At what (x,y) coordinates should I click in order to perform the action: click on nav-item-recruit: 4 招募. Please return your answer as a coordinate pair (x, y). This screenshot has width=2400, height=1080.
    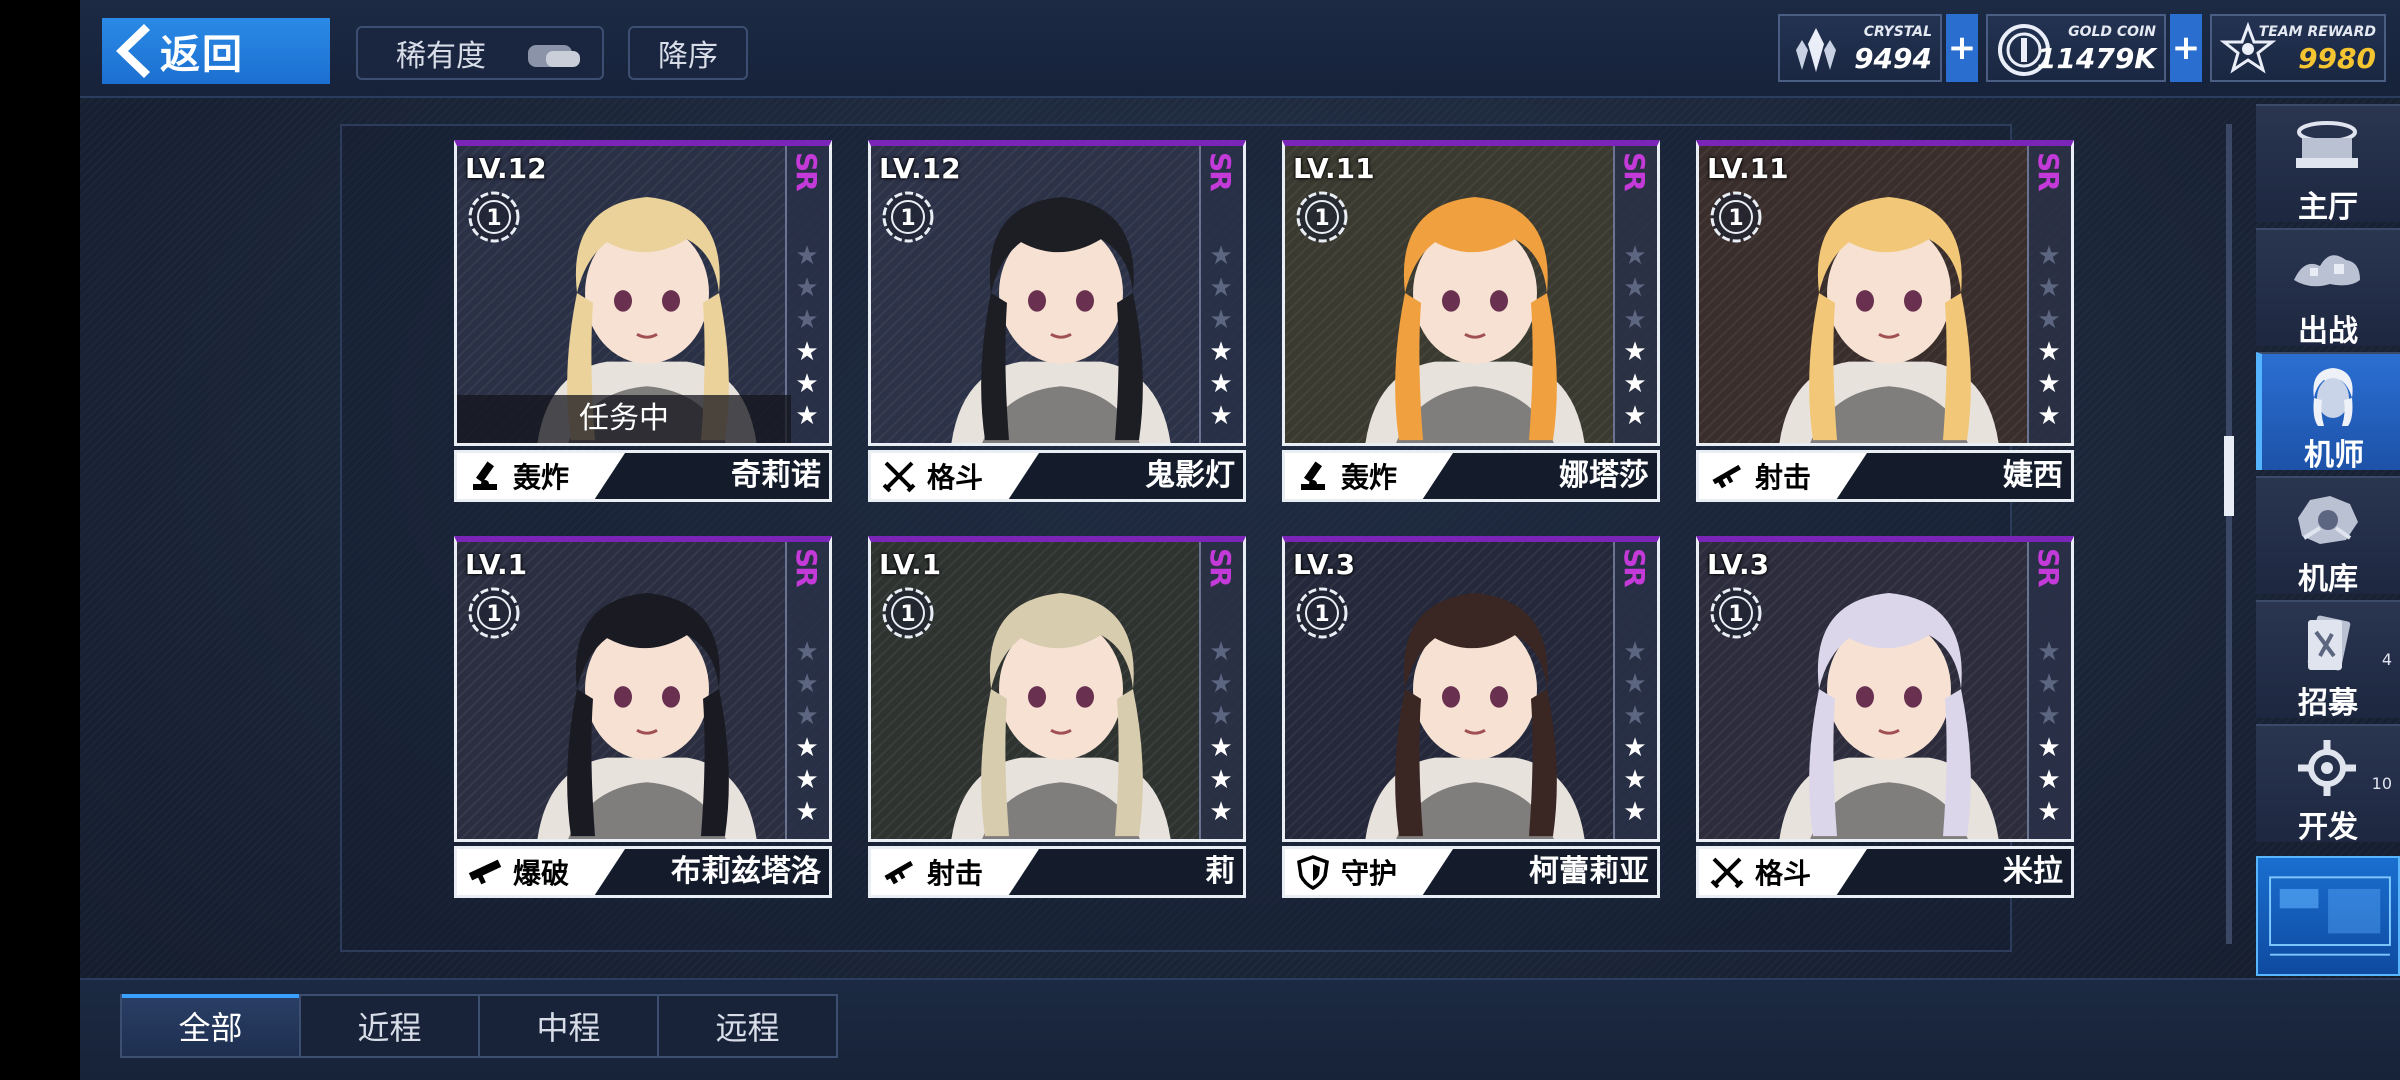
    Looking at the image, I should click on (2328, 660).